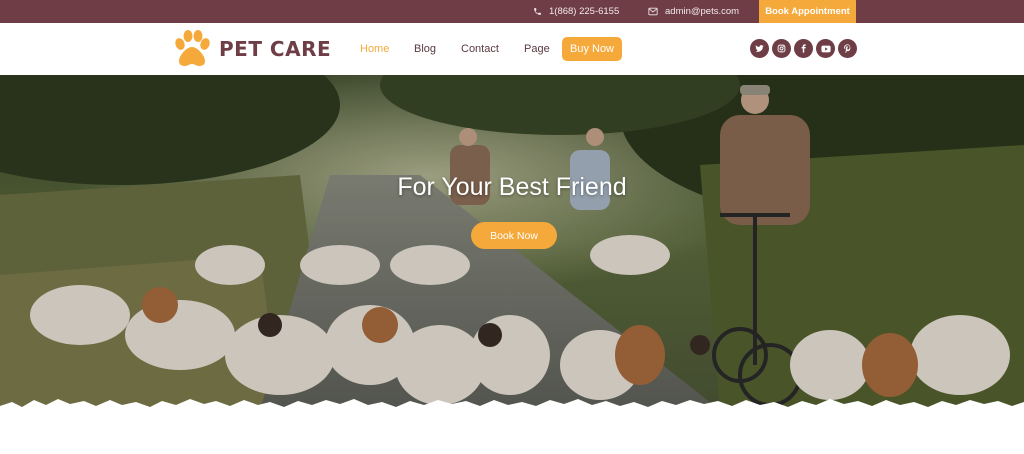 Image resolution: width=1024 pixels, height=454 pixels. I want to click on email-text: admin@pets.com, so click(702, 11).